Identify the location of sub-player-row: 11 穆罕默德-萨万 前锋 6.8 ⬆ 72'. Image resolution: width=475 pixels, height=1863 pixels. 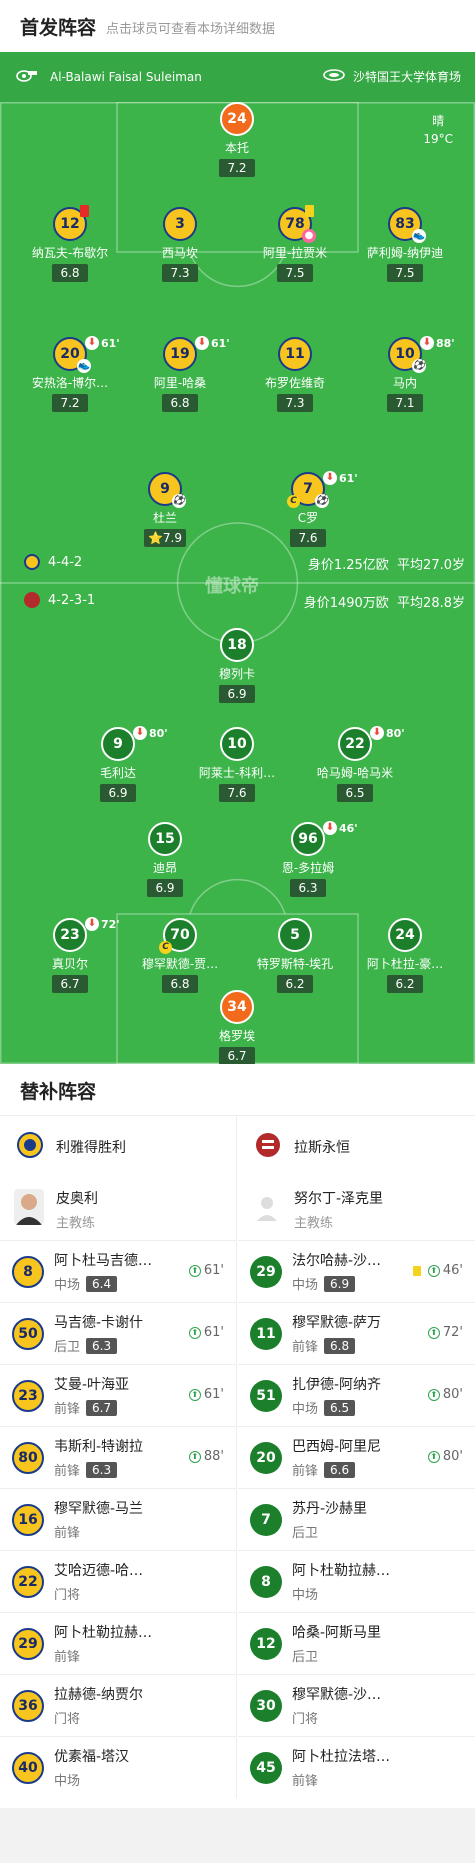
(356, 1333).